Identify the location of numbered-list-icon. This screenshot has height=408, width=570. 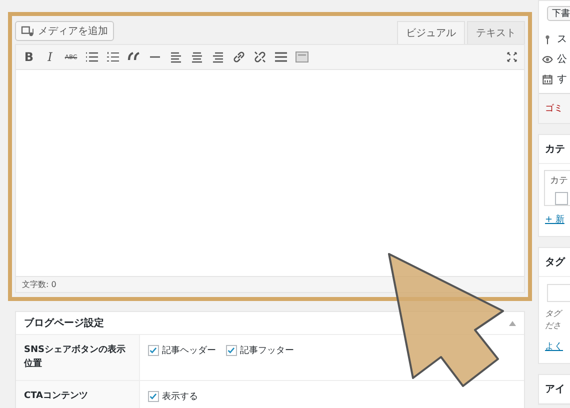
(113, 57).